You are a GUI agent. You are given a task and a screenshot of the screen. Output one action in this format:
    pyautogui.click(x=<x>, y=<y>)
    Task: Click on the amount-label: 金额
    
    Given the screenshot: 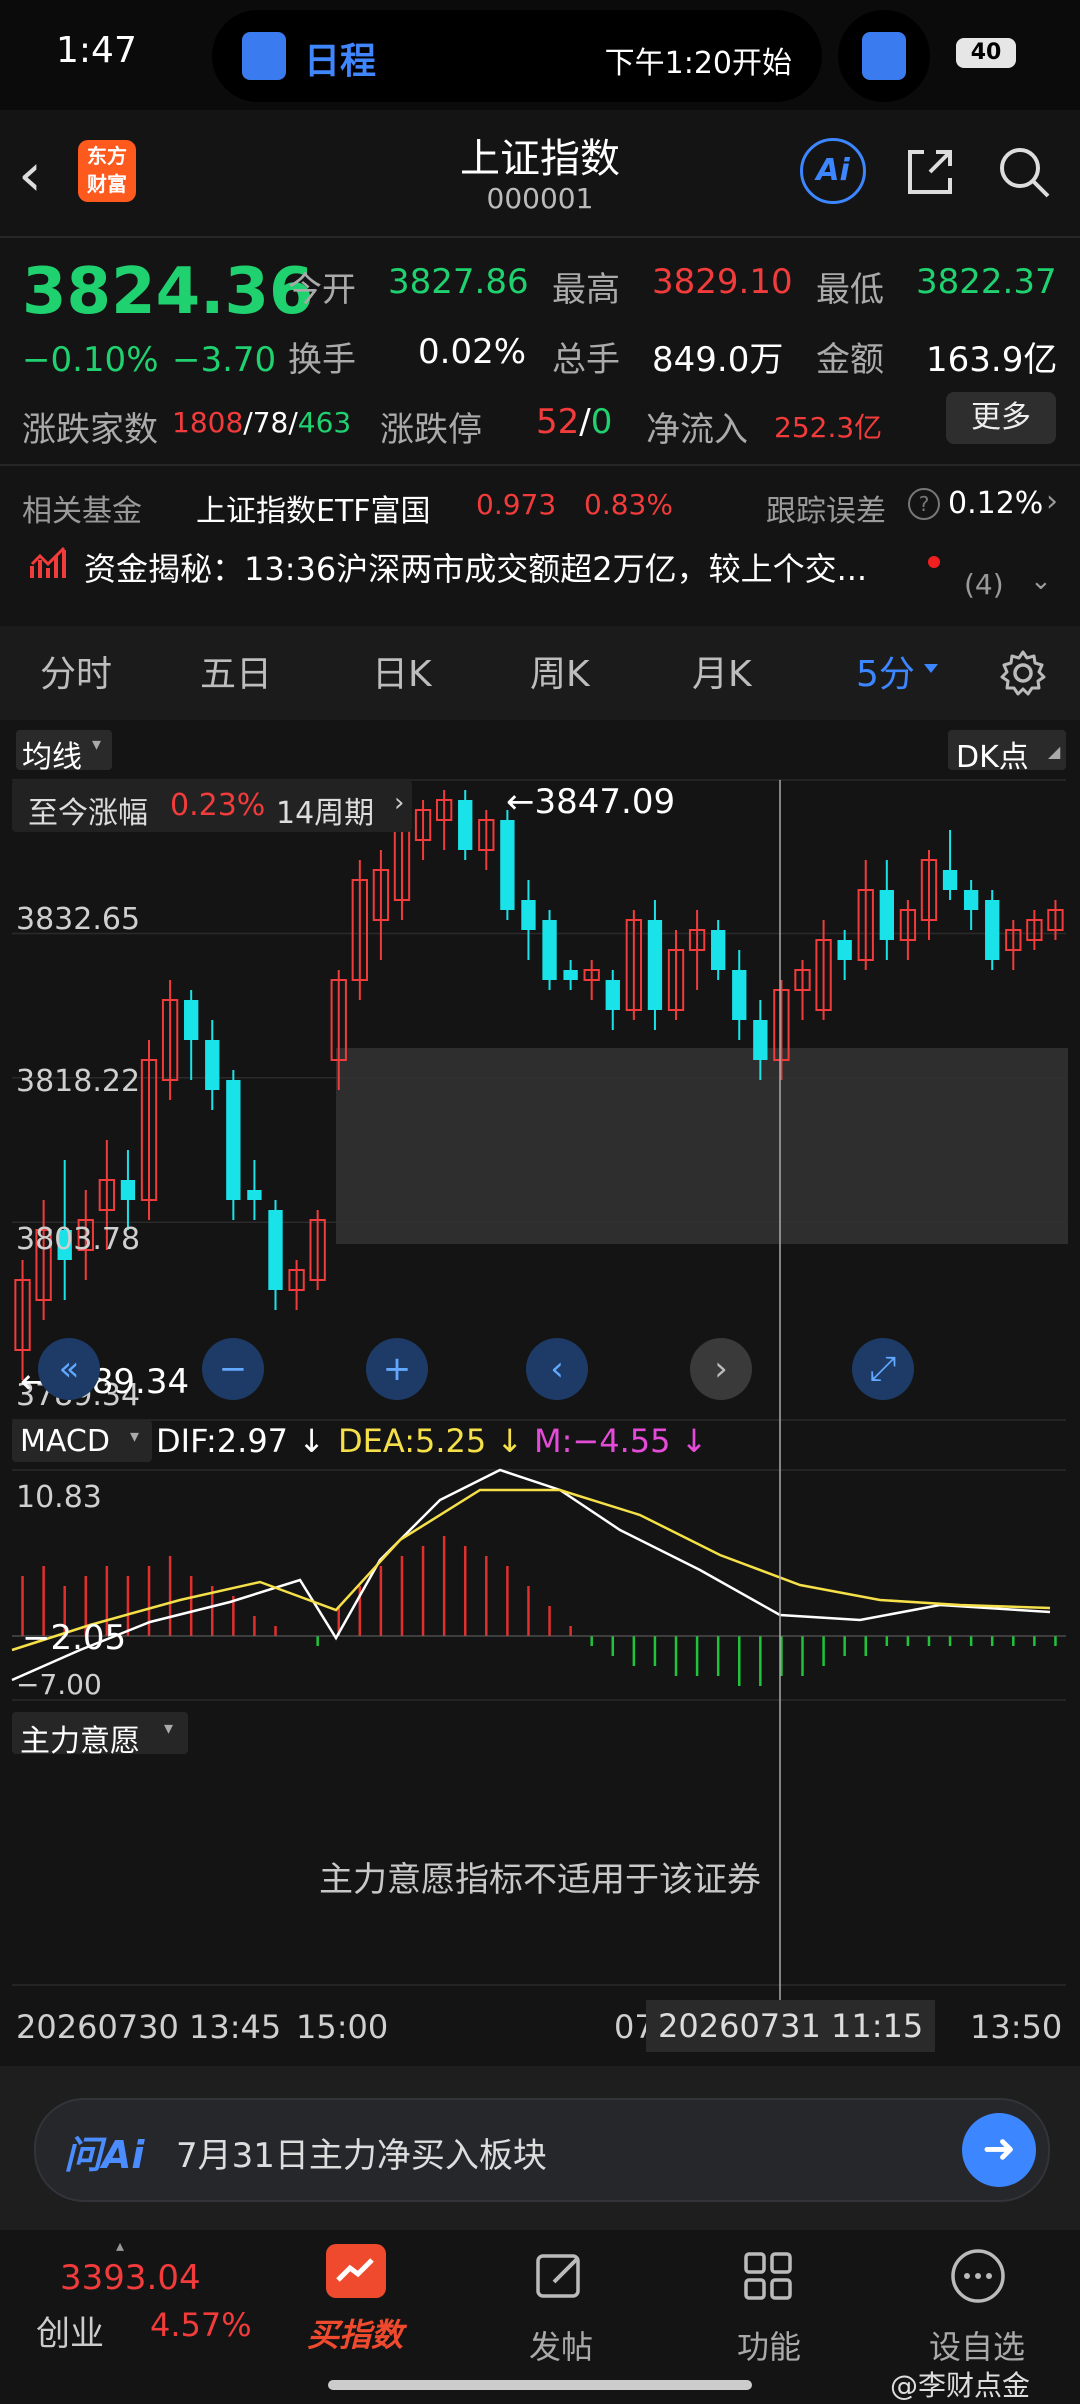 What is the action you would take?
    pyautogui.click(x=850, y=360)
    